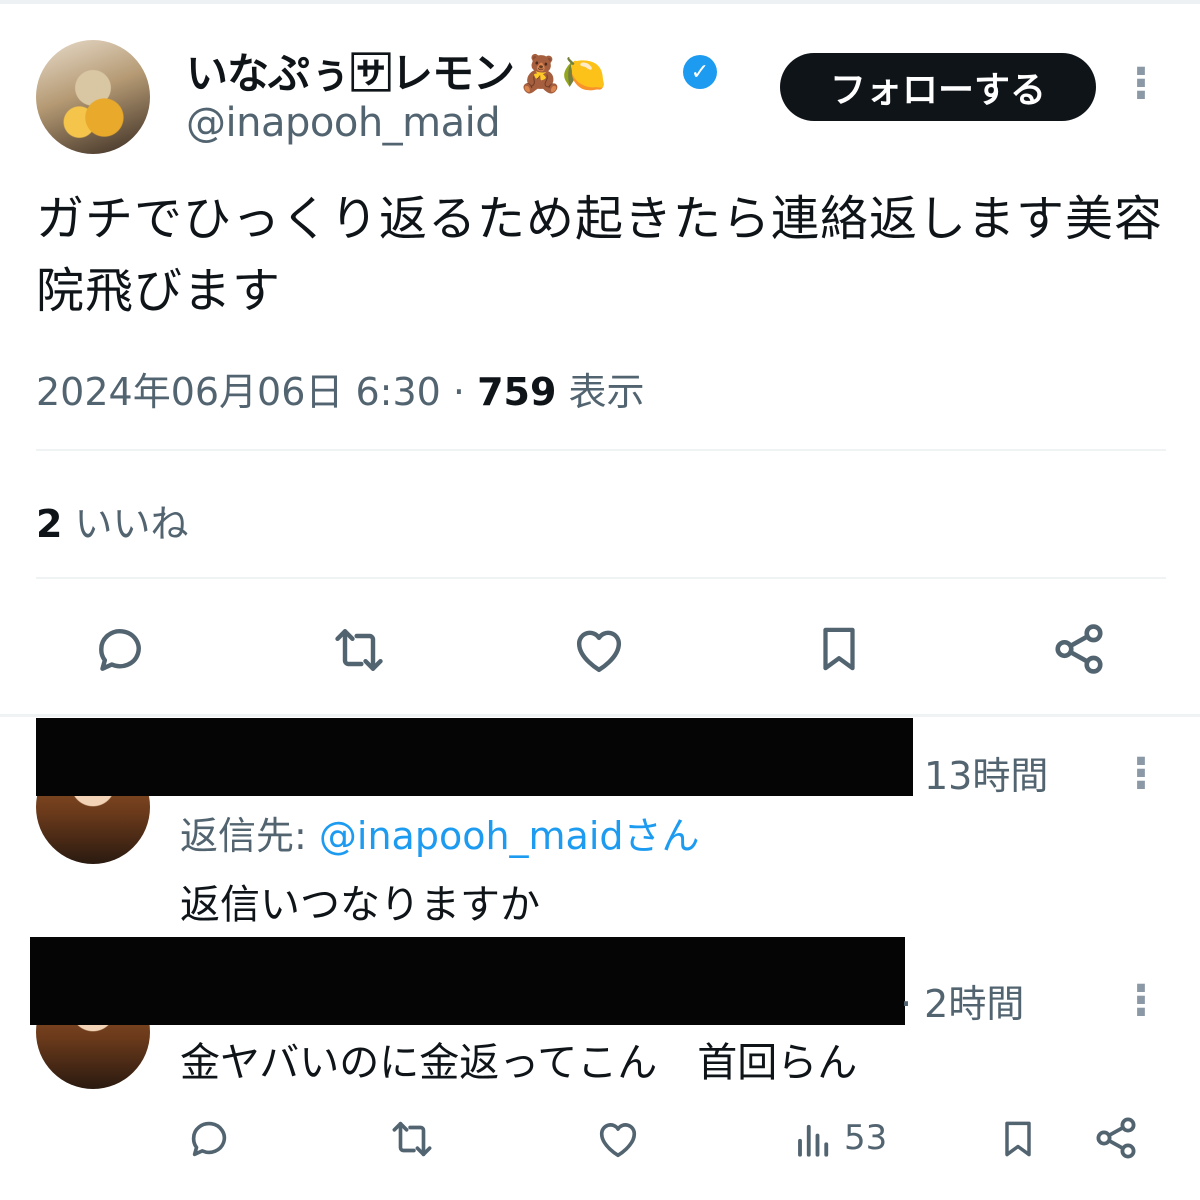 The image size is (1200, 1200). Describe the element at coordinates (938, 87) in the screenshot. I see `follow-button: フォローする` at that location.